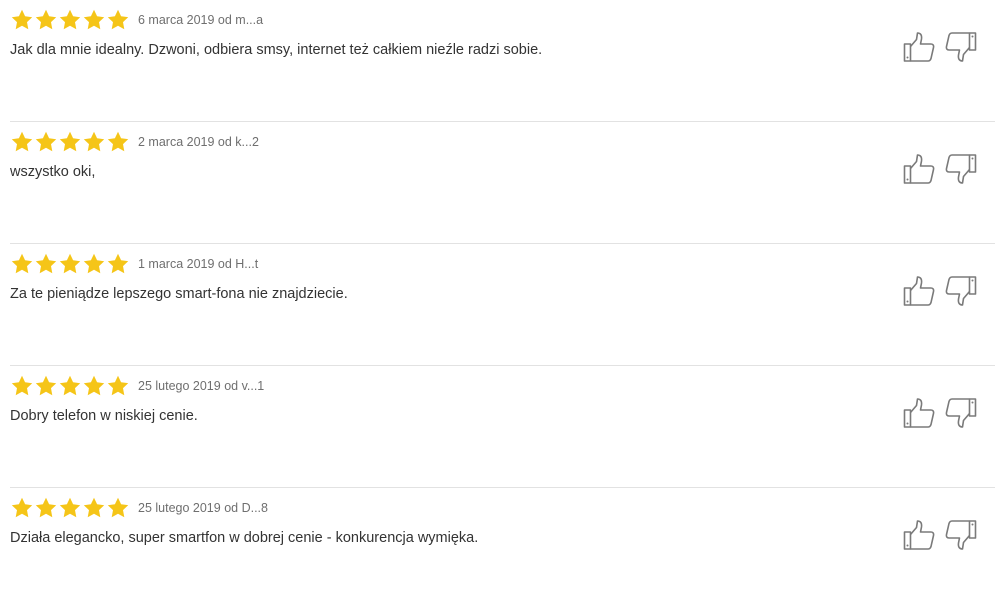 The height and width of the screenshot is (610, 995). Describe the element at coordinates (201, 386) in the screenshot. I see `review-date-author: 25 lutego 2019 od v...1` at that location.